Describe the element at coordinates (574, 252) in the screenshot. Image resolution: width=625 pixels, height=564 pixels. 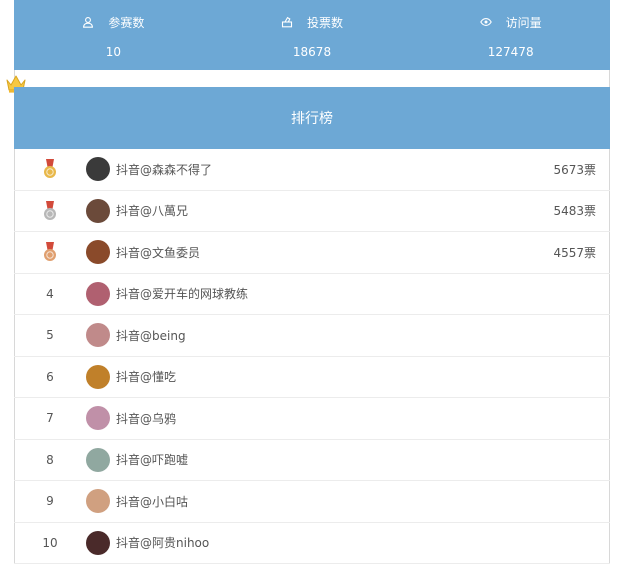
I see `vote-count: 4557票` at that location.